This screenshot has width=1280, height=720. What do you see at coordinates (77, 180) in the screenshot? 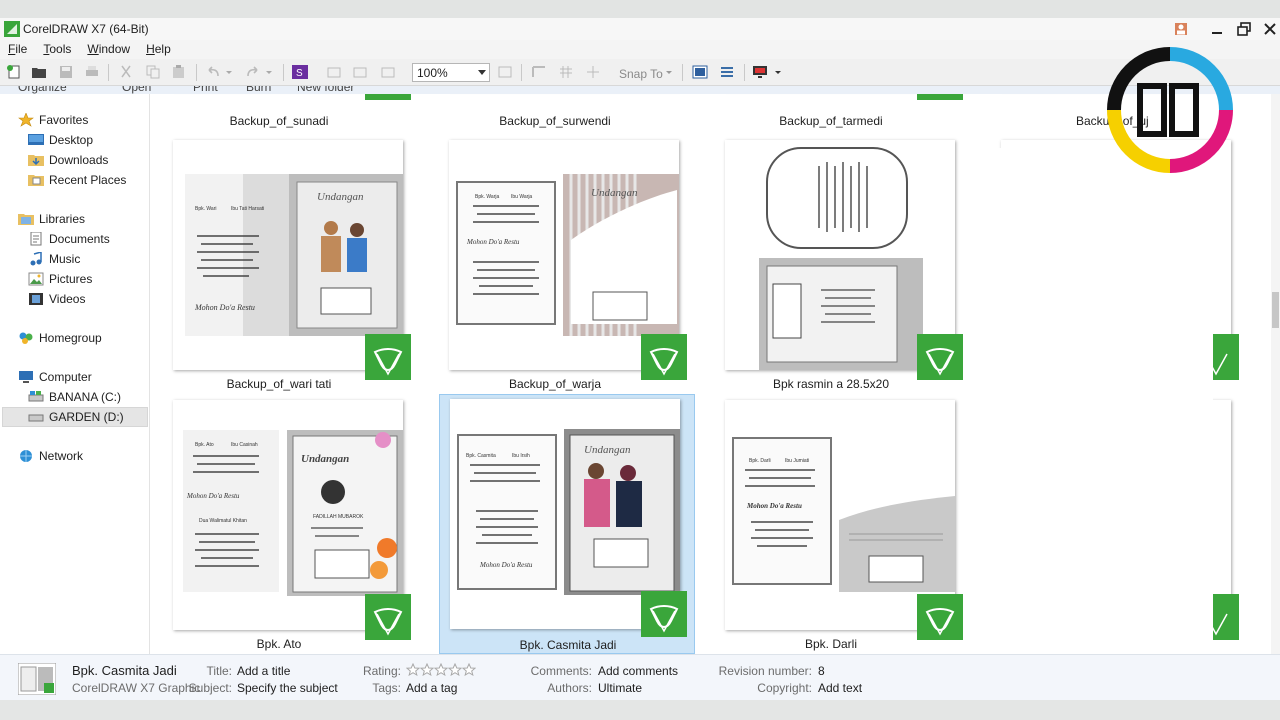
I see `nav-recent-places: Recent Places` at bounding box center [77, 180].